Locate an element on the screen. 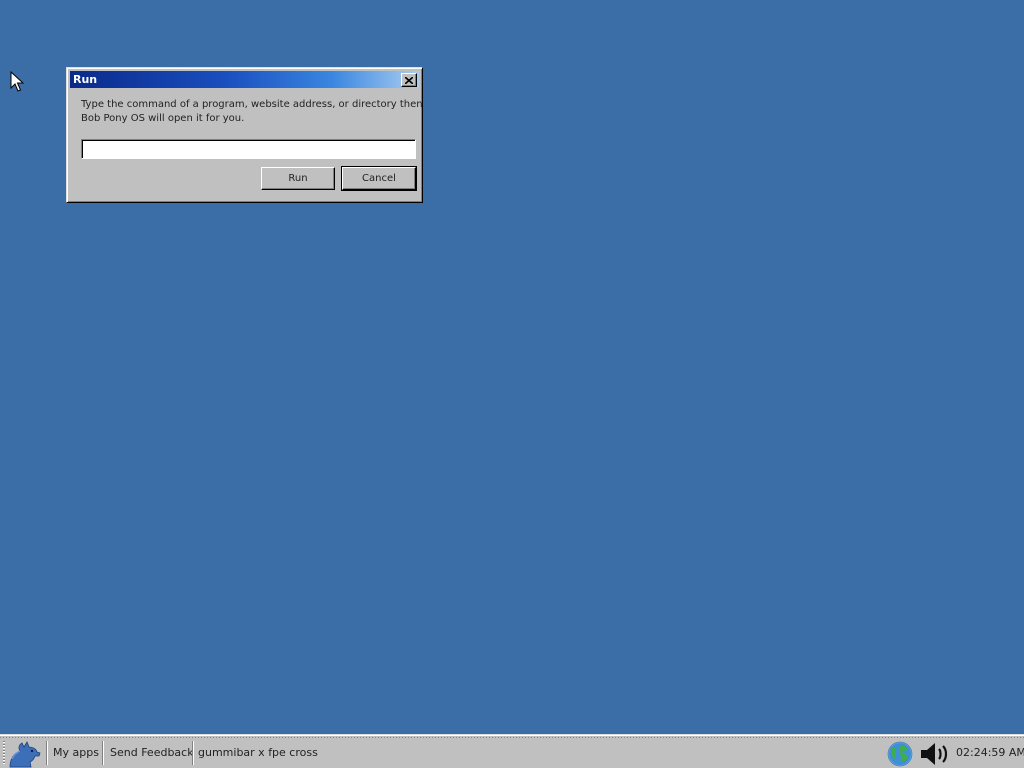 The width and height of the screenshot is (1024, 768). taskbar-item-send-feedback: Send Feedback is located at coordinates (152, 753).